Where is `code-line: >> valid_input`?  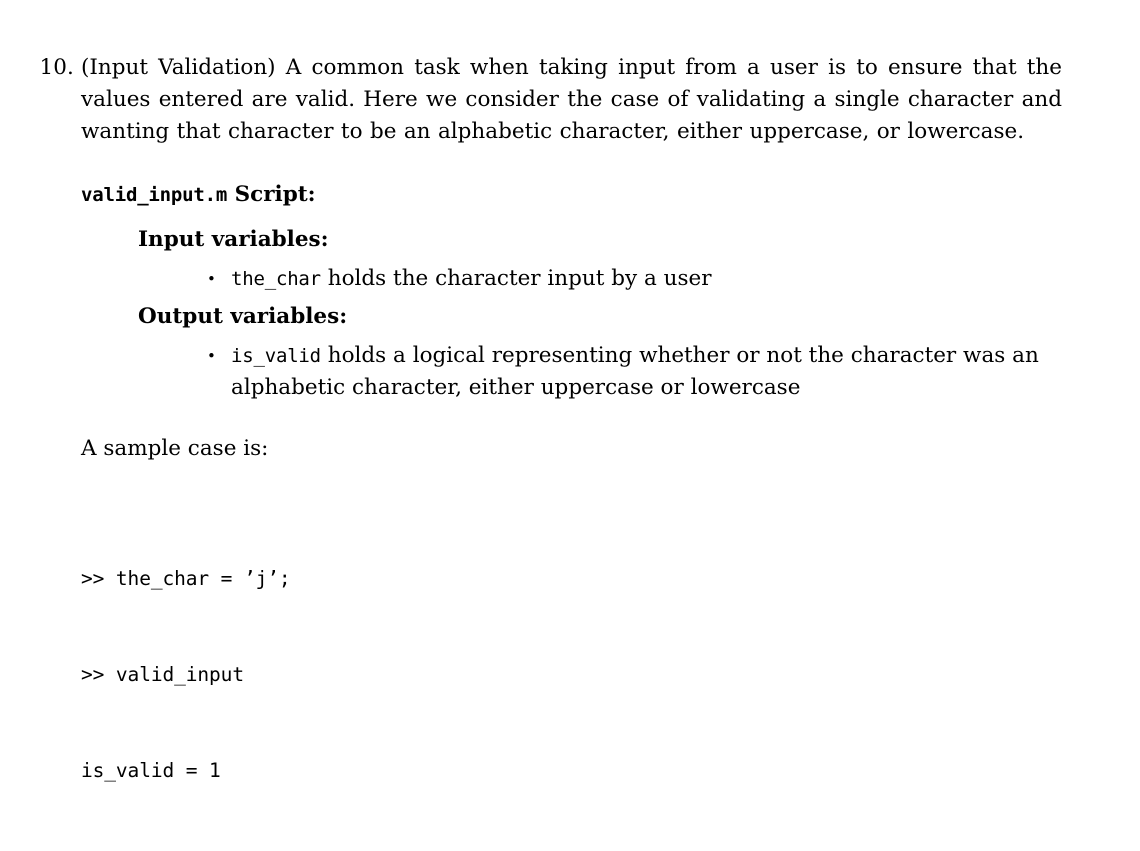
code-line: >> valid_input is located at coordinates (162, 675).